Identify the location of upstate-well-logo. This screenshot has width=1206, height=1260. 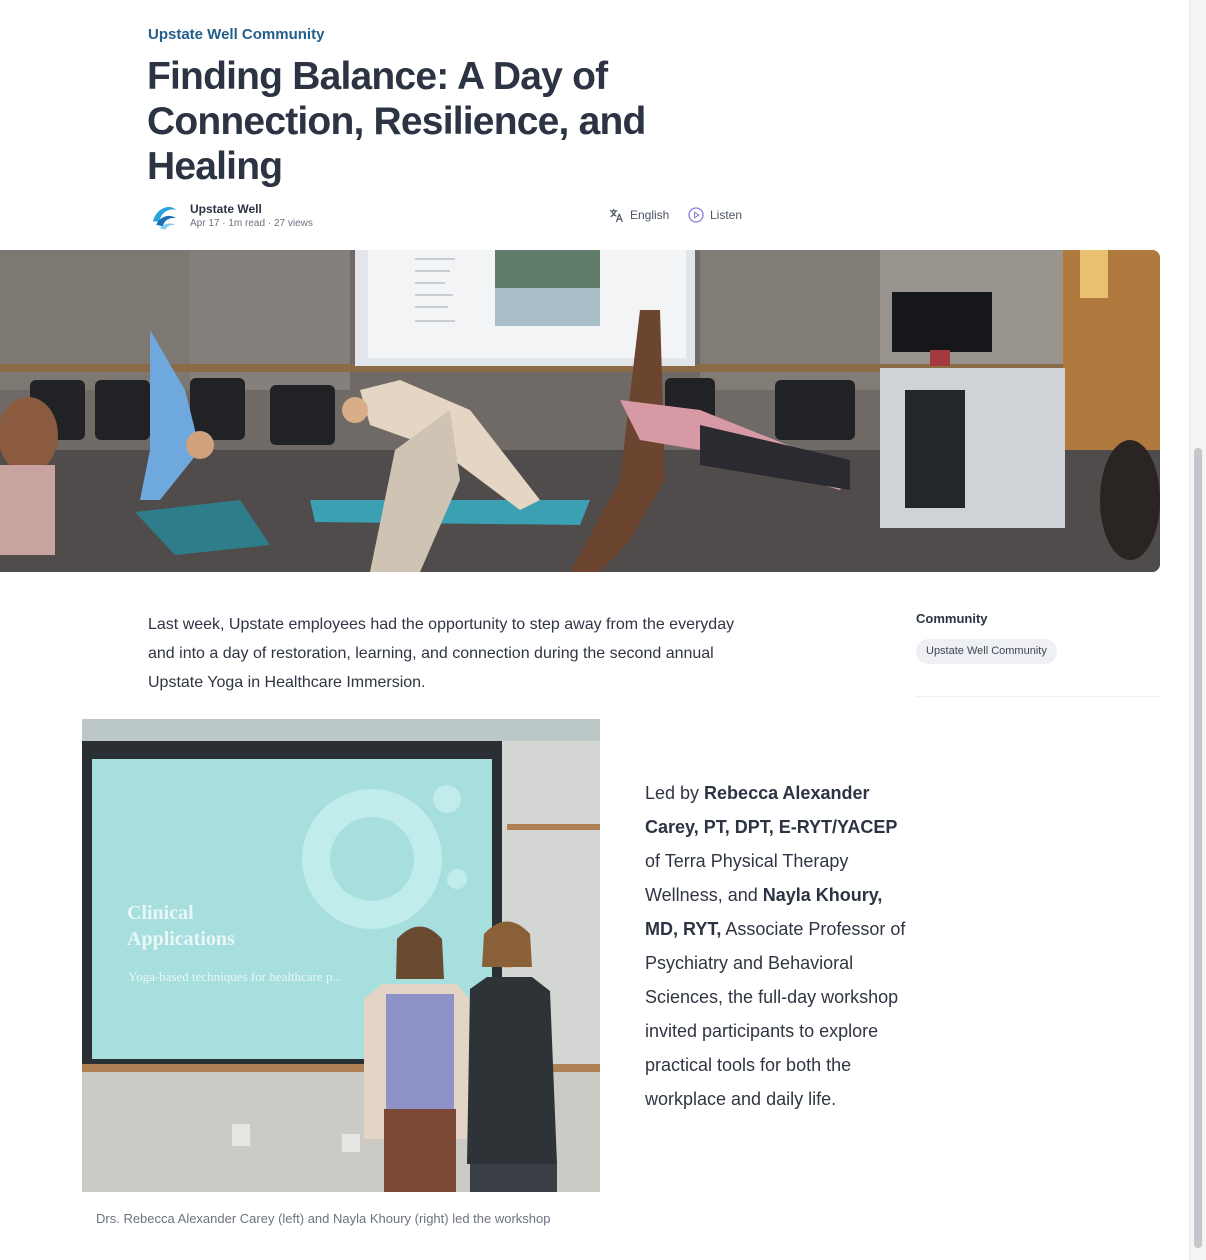
(164, 216).